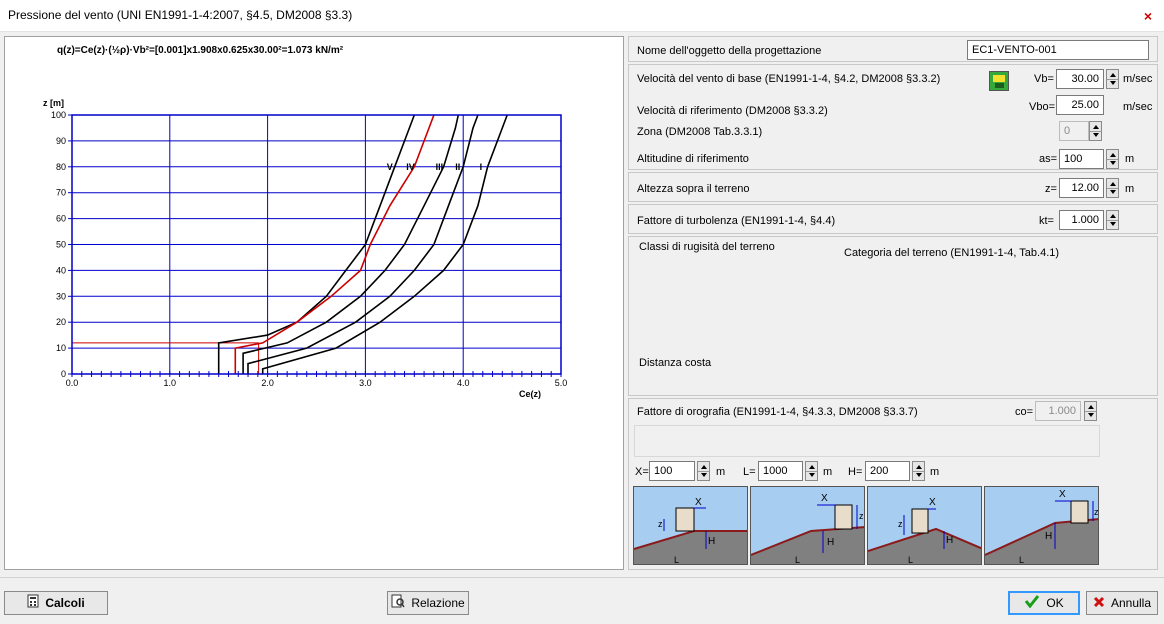 The height and width of the screenshot is (624, 1164). Describe the element at coordinates (61, 219) in the screenshot. I see `y-tick-label: 60` at that location.